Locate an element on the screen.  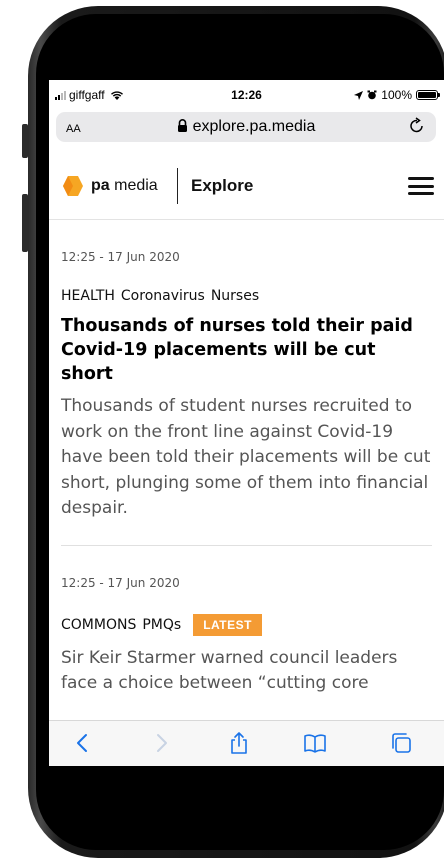
url-text: explore.pa.media is located at coordinates (254, 126).